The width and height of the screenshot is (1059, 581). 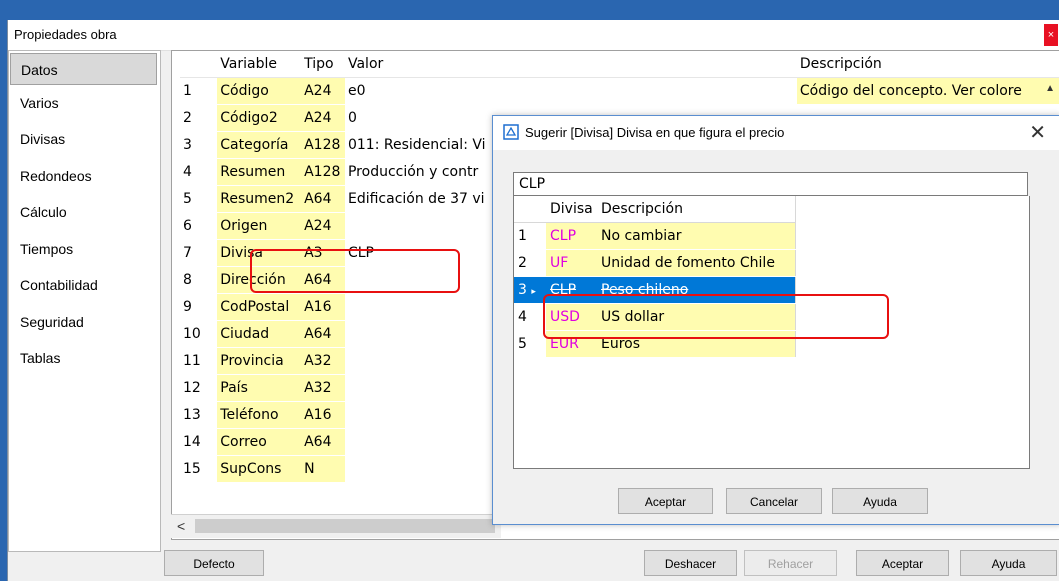 I want to click on close-icon: ×, so click(x=1051, y=35).